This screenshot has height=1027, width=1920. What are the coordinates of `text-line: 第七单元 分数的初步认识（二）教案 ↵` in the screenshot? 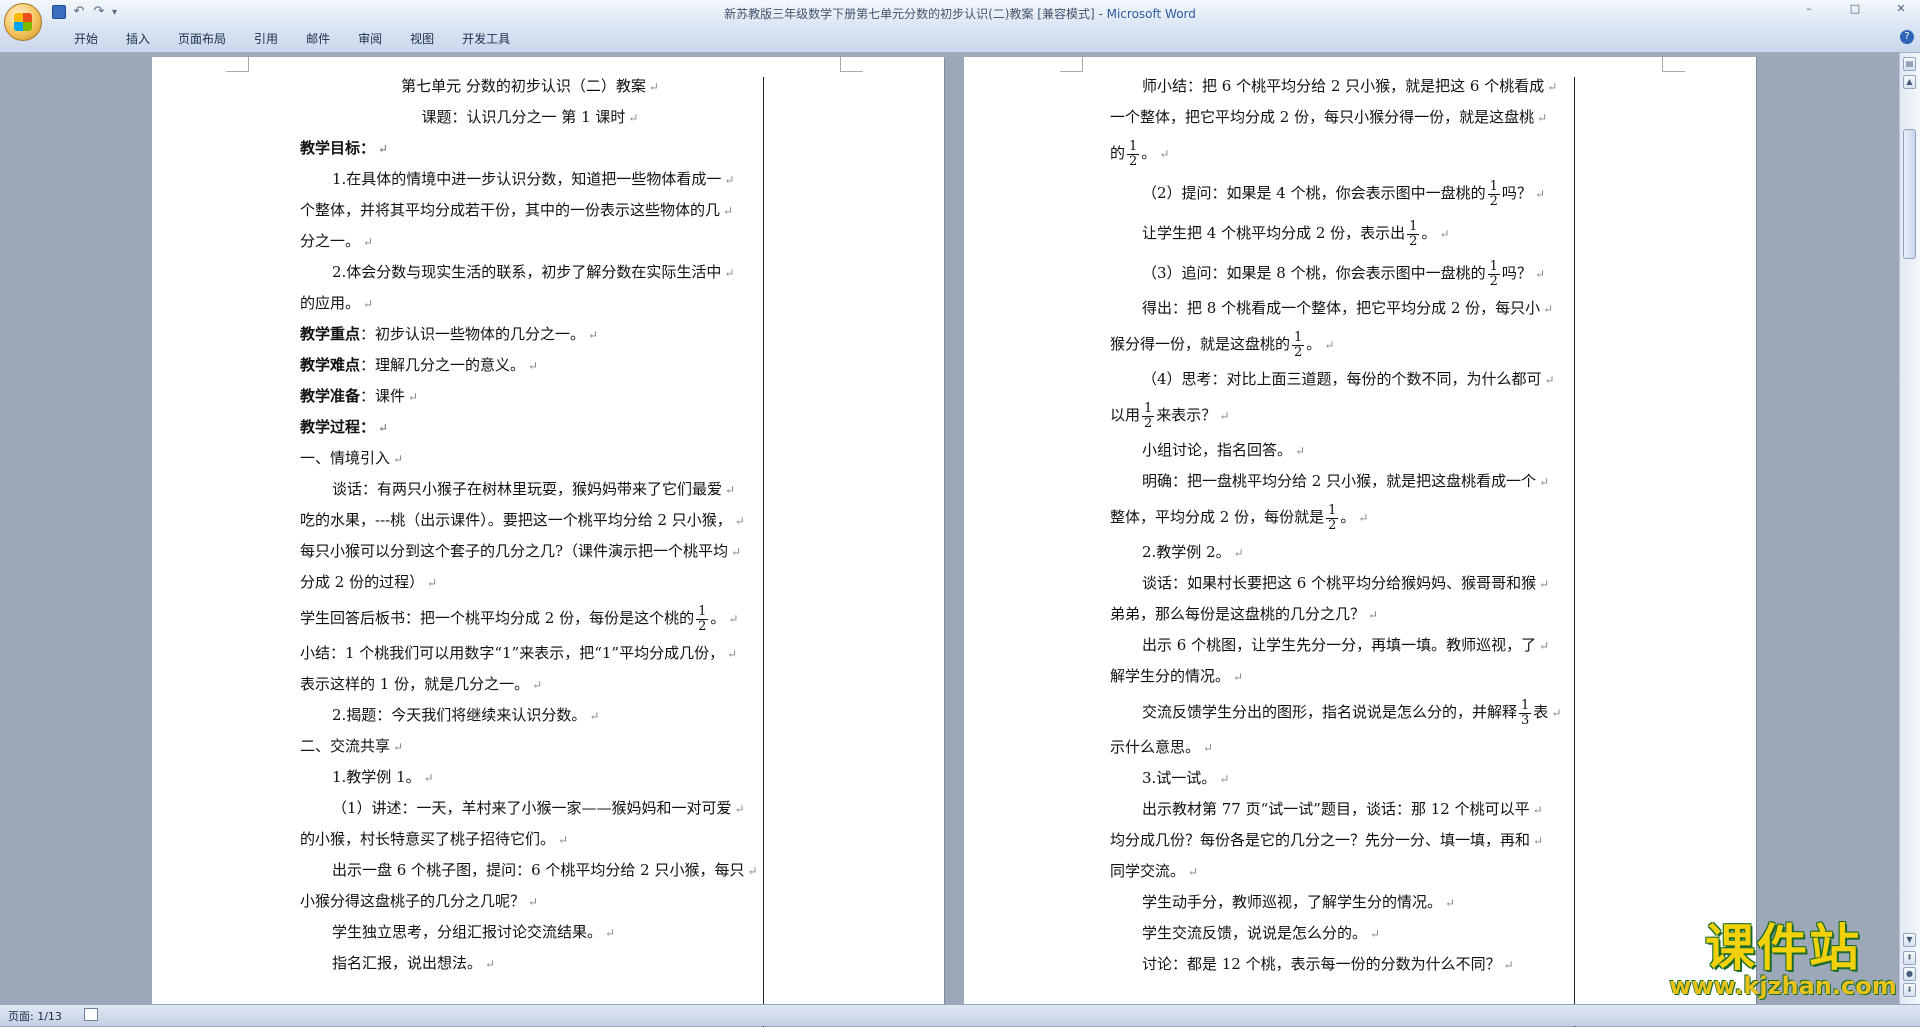 It's located at (530, 86).